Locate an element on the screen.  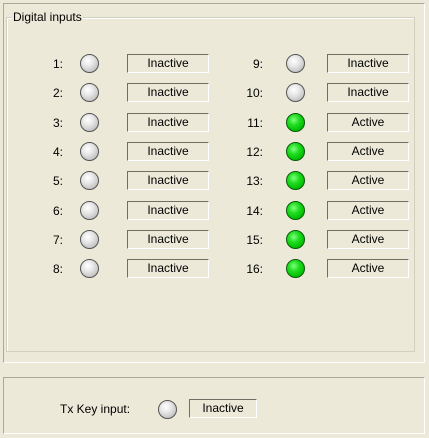
input-number-label: 16: is located at coordinates (254, 269).